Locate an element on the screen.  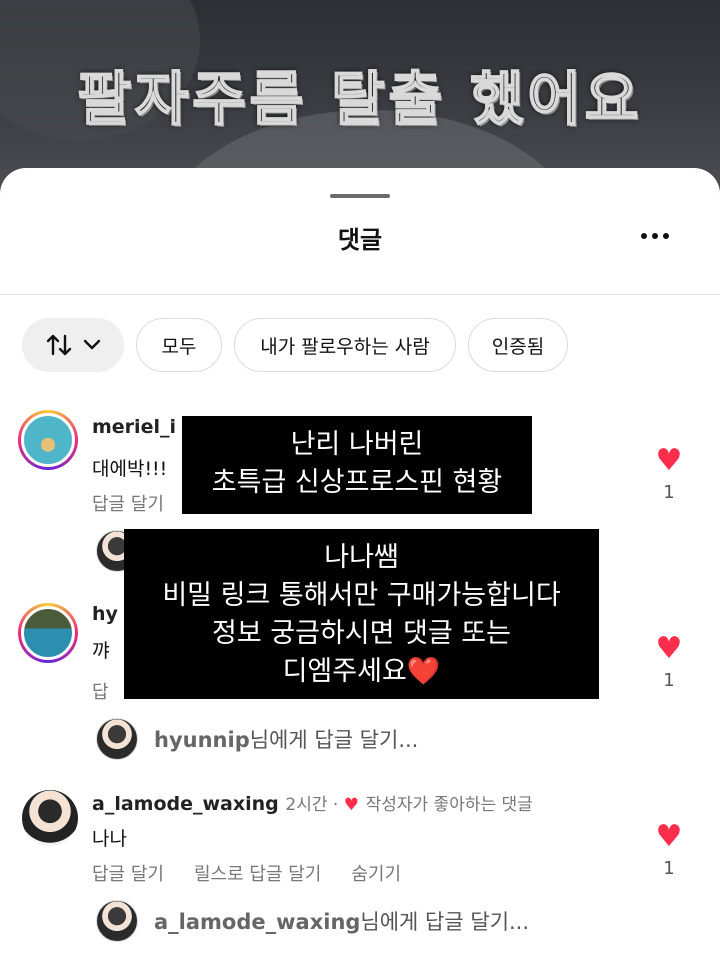
comment-username: a_lamode_waxing 2시간 · ♥ 작성자가 좋아하는 댓글 is located at coordinates (312, 802).